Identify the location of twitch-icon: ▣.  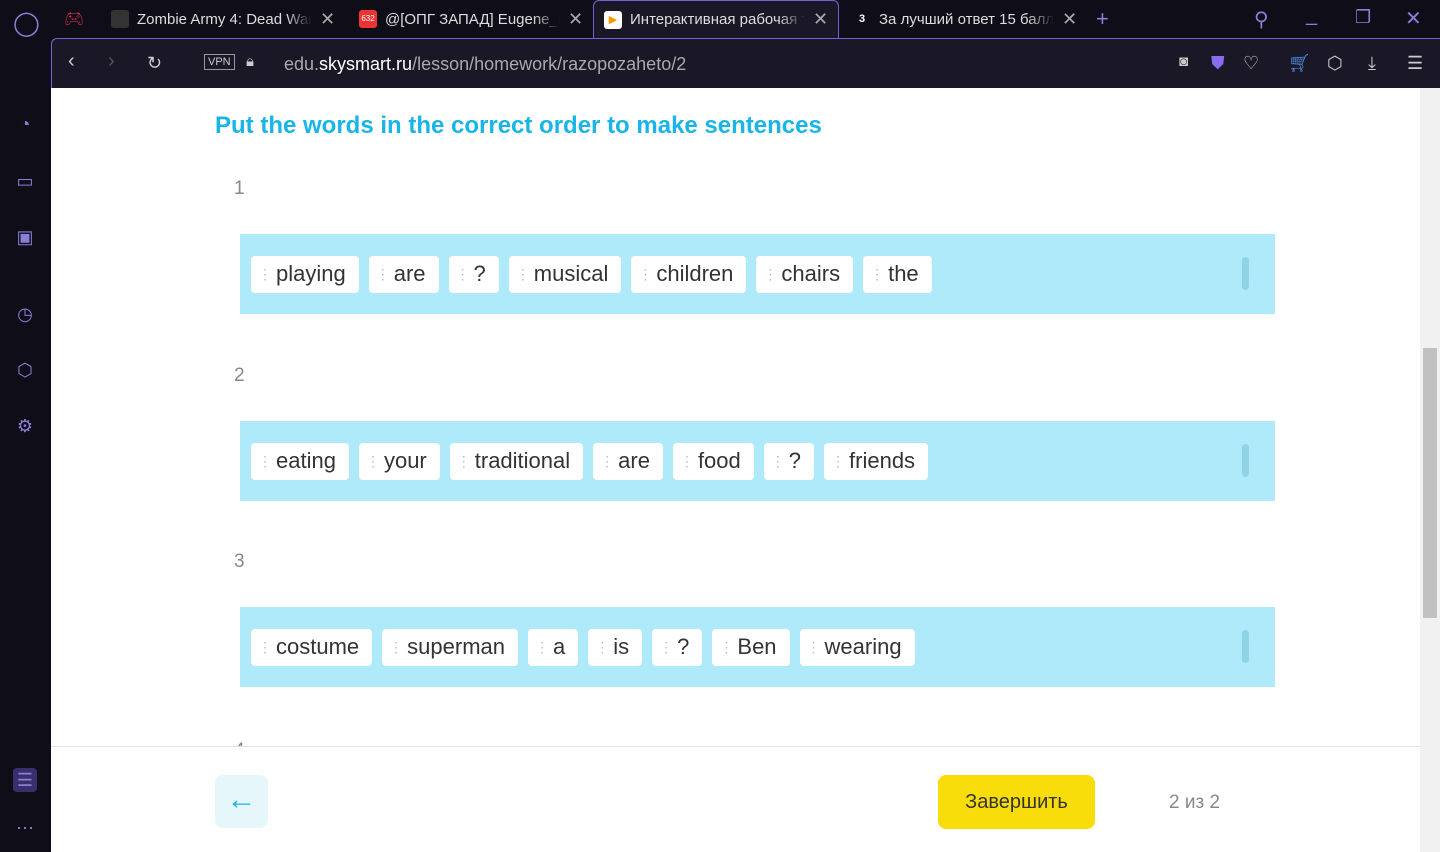
(25, 237).